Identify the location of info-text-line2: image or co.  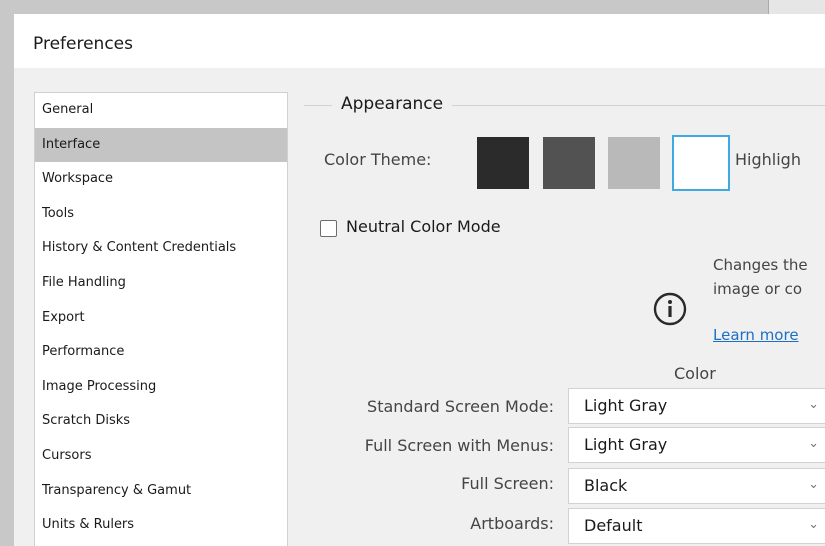
(758, 289).